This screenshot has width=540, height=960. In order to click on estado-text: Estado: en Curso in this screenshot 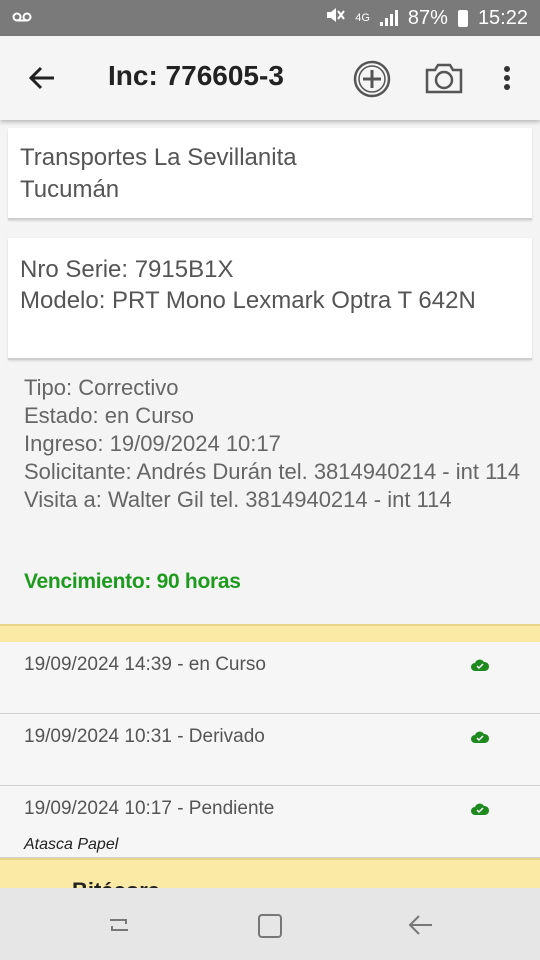, I will do `click(109, 415)`.